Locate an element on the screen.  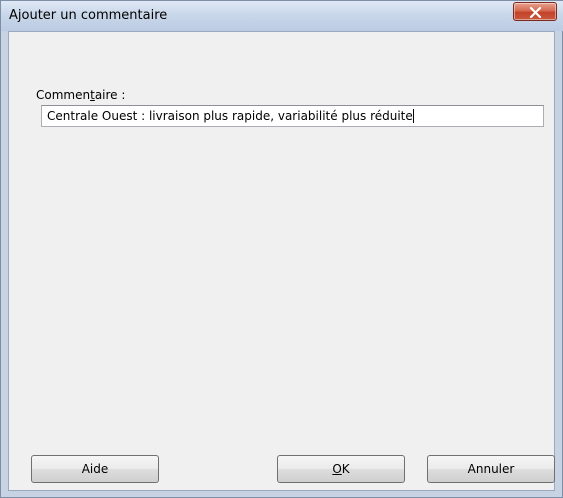
help-button-label: Aide is located at coordinates (95, 469).